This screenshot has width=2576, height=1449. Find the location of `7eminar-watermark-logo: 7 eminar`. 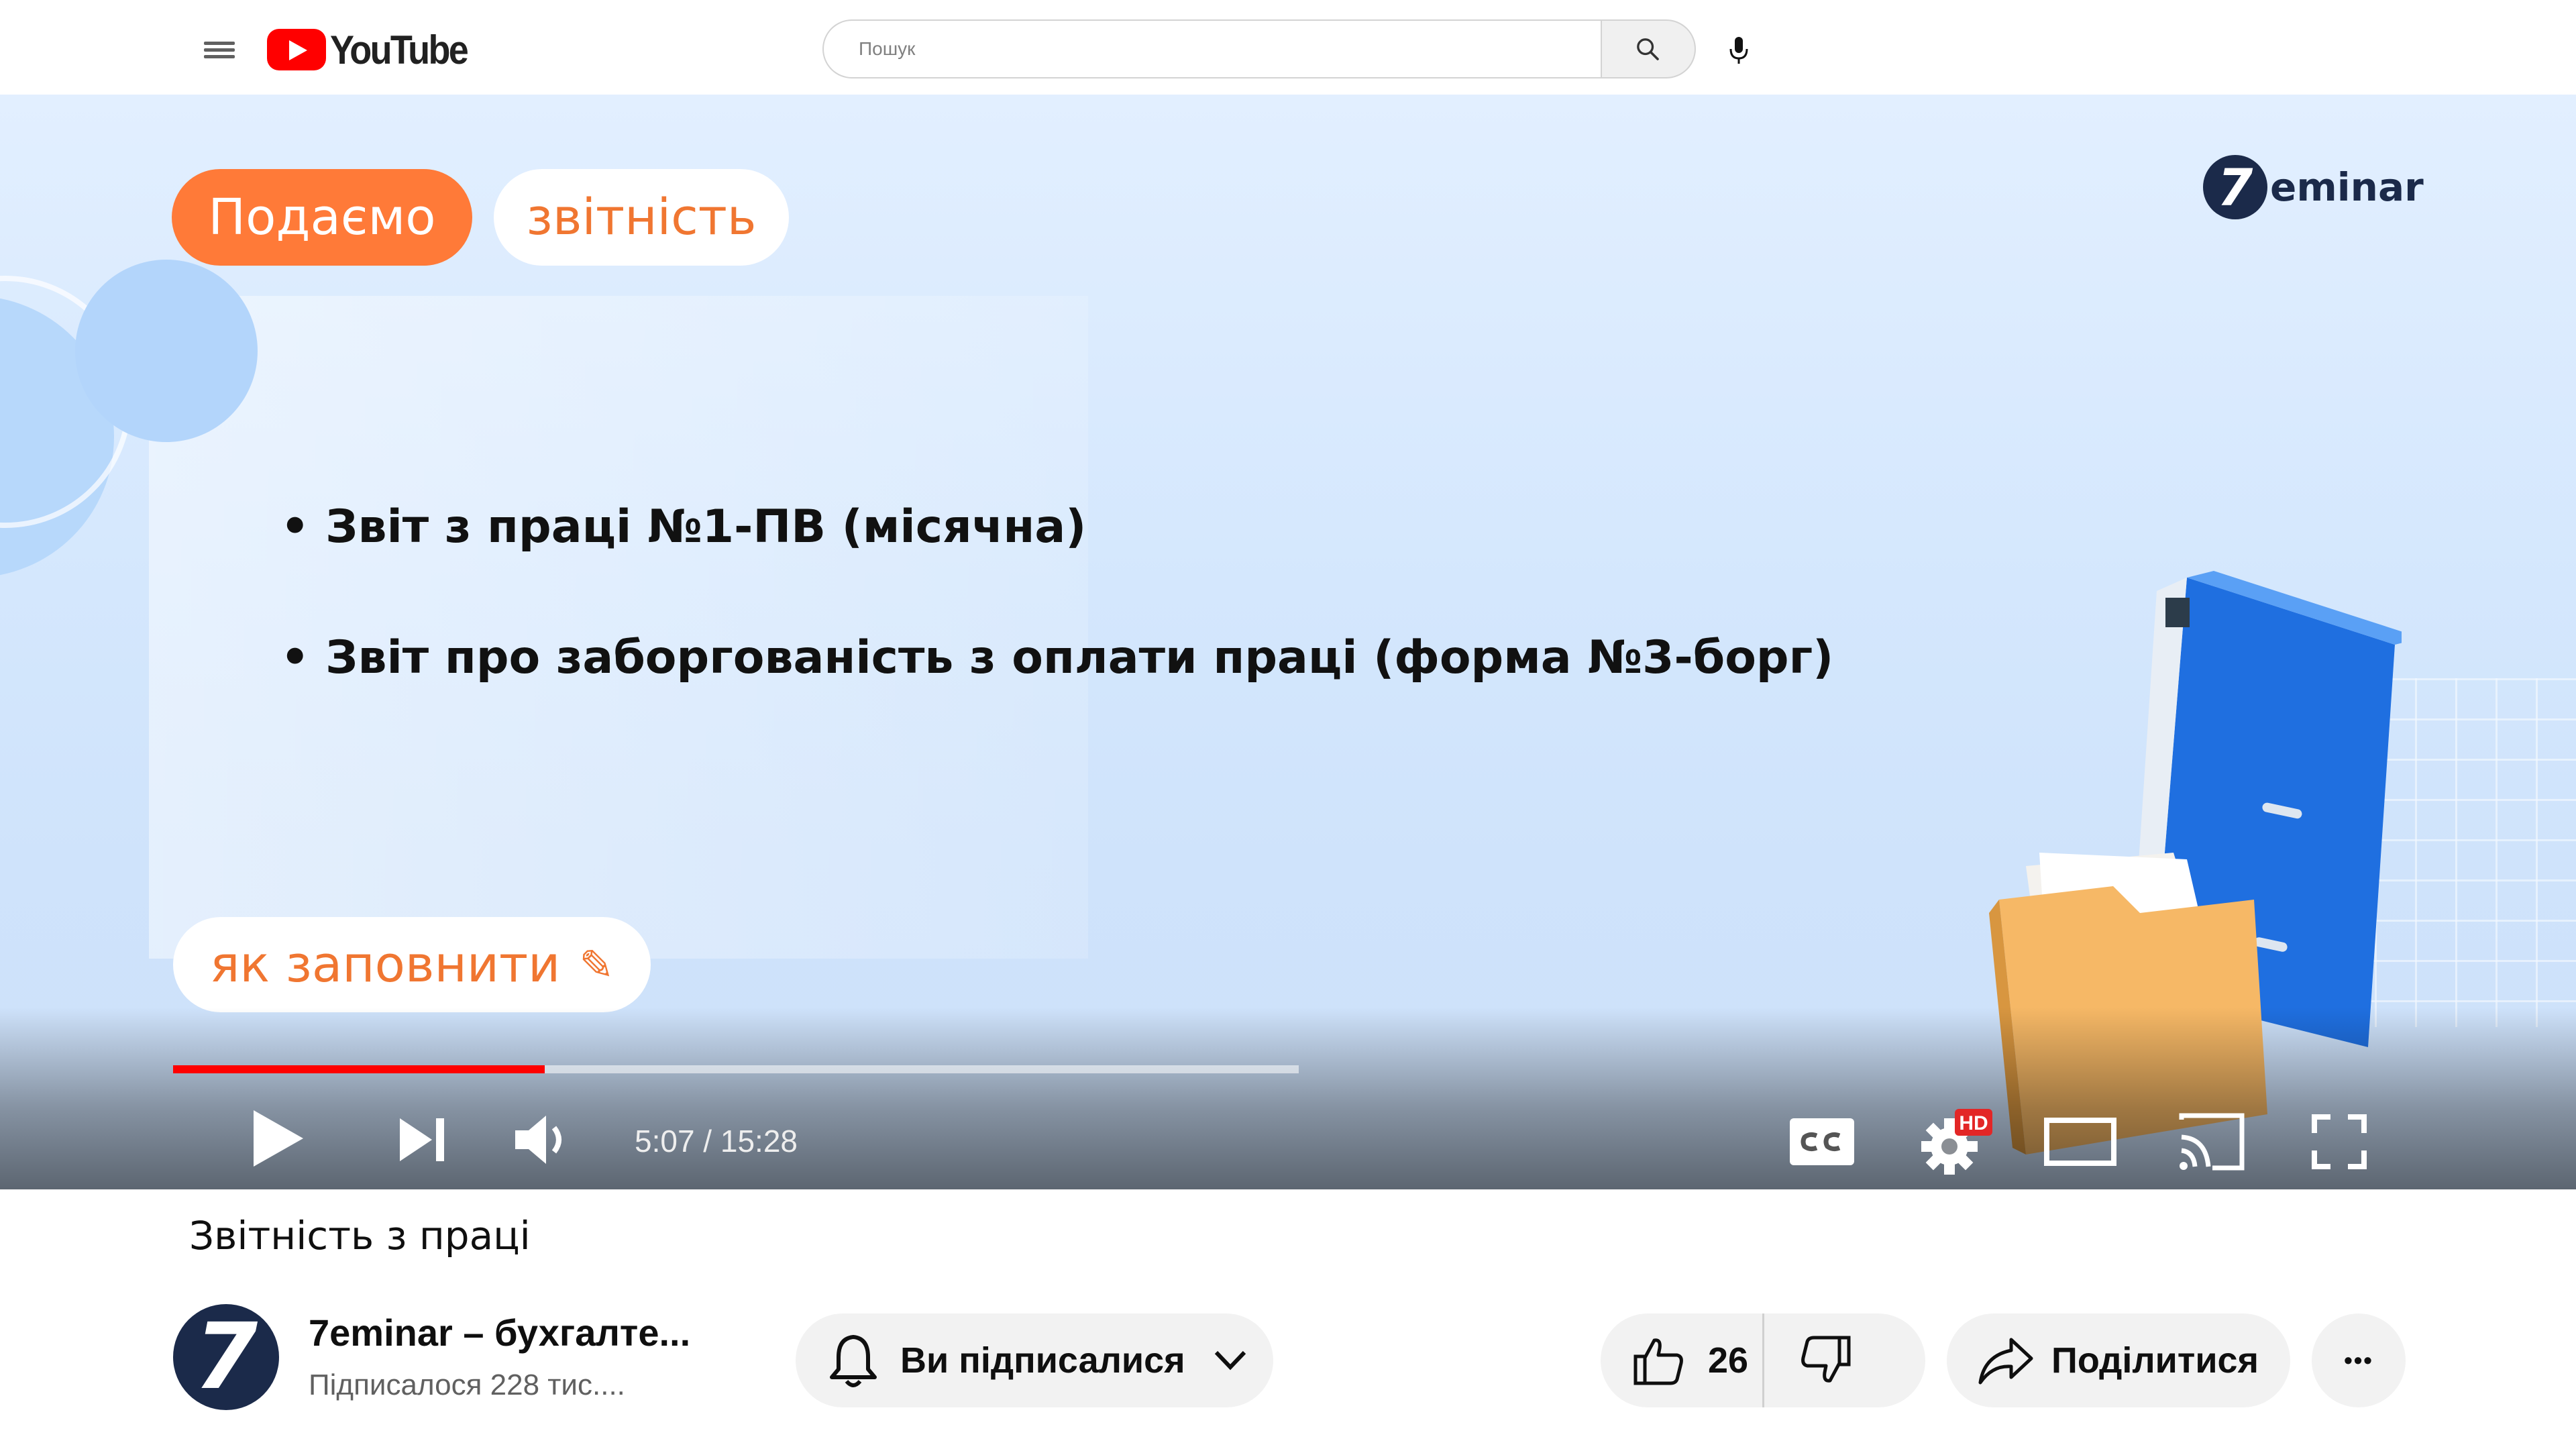

7eminar-watermark-logo: 7 eminar is located at coordinates (2313, 187).